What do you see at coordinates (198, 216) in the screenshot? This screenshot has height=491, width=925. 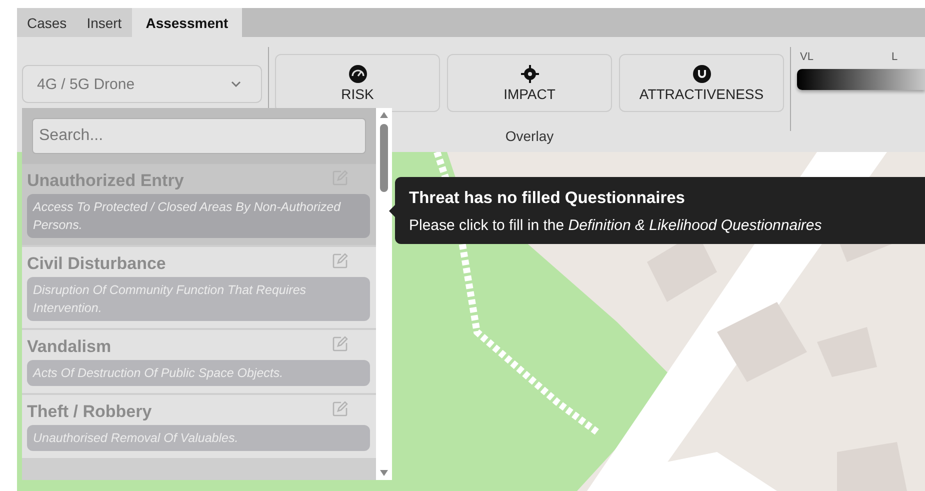 I see `threat-description: Access To Protected / Closed Areas By Non-Authorized Persons.` at bounding box center [198, 216].